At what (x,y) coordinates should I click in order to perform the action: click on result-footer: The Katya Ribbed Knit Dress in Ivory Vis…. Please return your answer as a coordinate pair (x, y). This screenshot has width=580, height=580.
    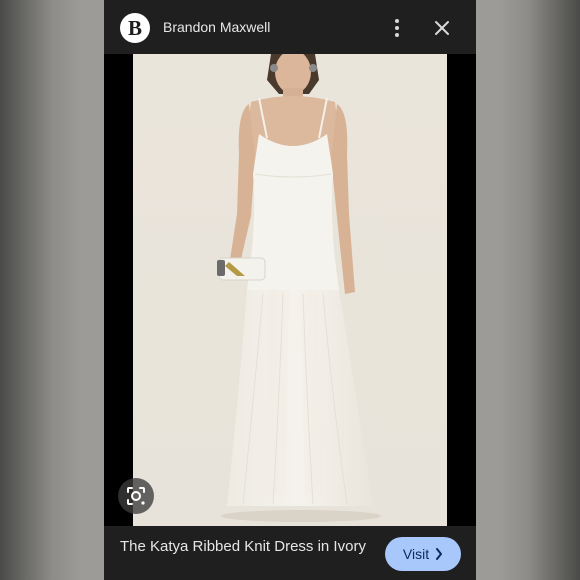
    Looking at the image, I should click on (290, 553).